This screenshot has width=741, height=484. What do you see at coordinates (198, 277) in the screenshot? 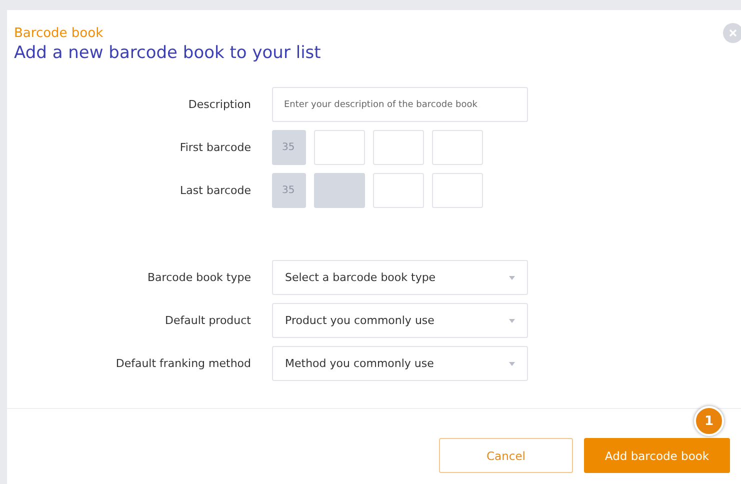
I see `field-label: Barcode book type` at bounding box center [198, 277].